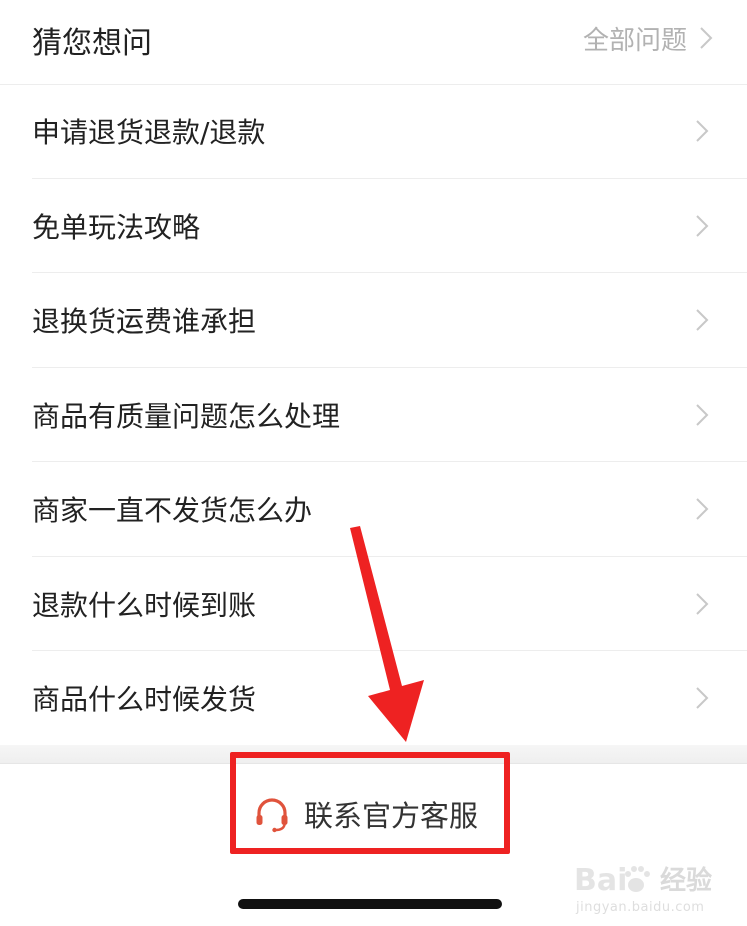  I want to click on home-indicator, so click(370, 904).